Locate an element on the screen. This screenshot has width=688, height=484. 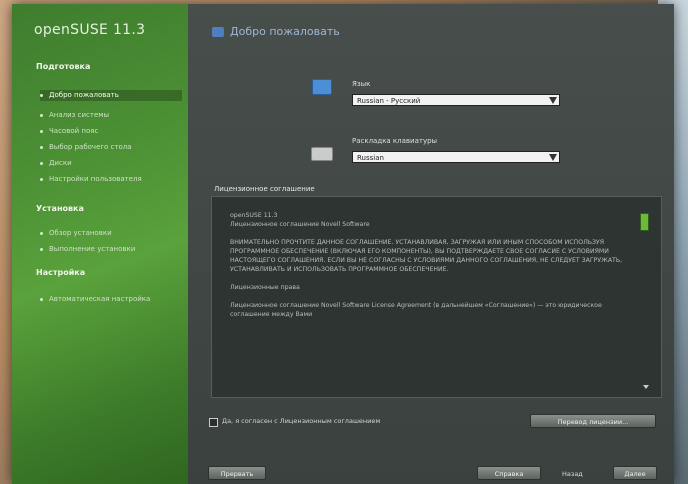
sidebar-step-system-analysis: Анализ системы is located at coordinates (111, 115).